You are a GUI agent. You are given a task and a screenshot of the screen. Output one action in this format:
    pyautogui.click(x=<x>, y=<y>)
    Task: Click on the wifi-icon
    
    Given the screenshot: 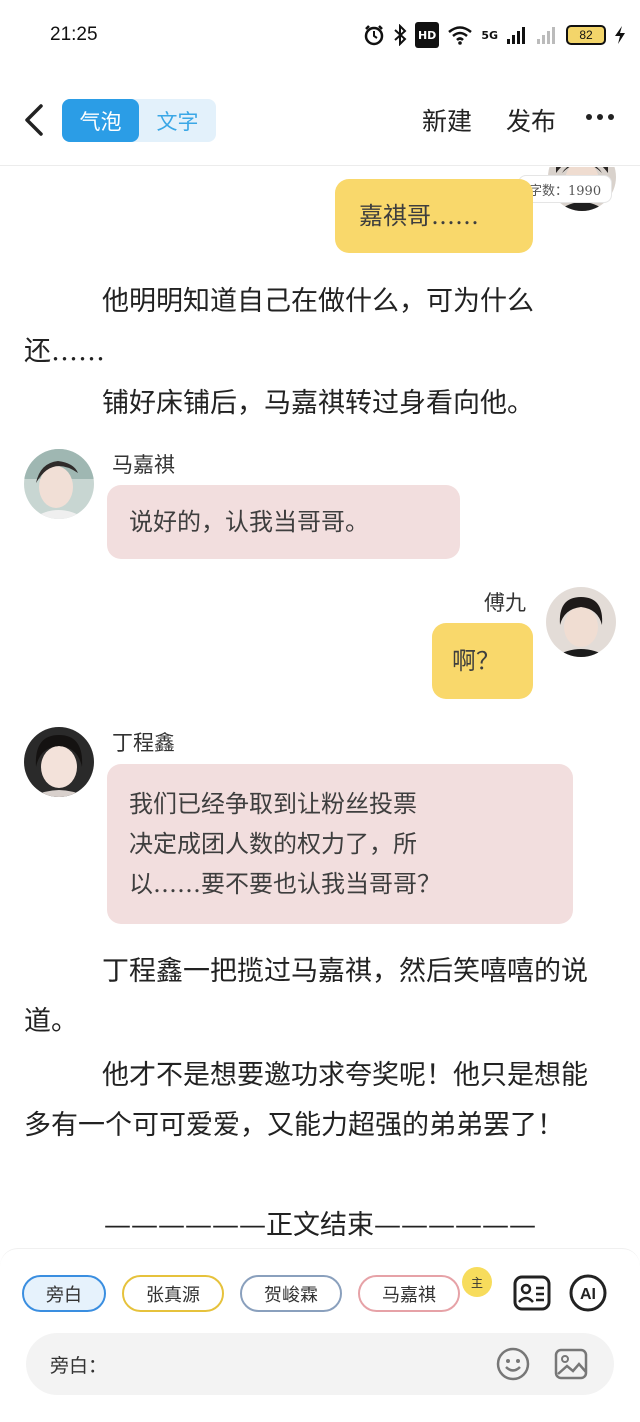 What is the action you would take?
    pyautogui.click(x=460, y=35)
    